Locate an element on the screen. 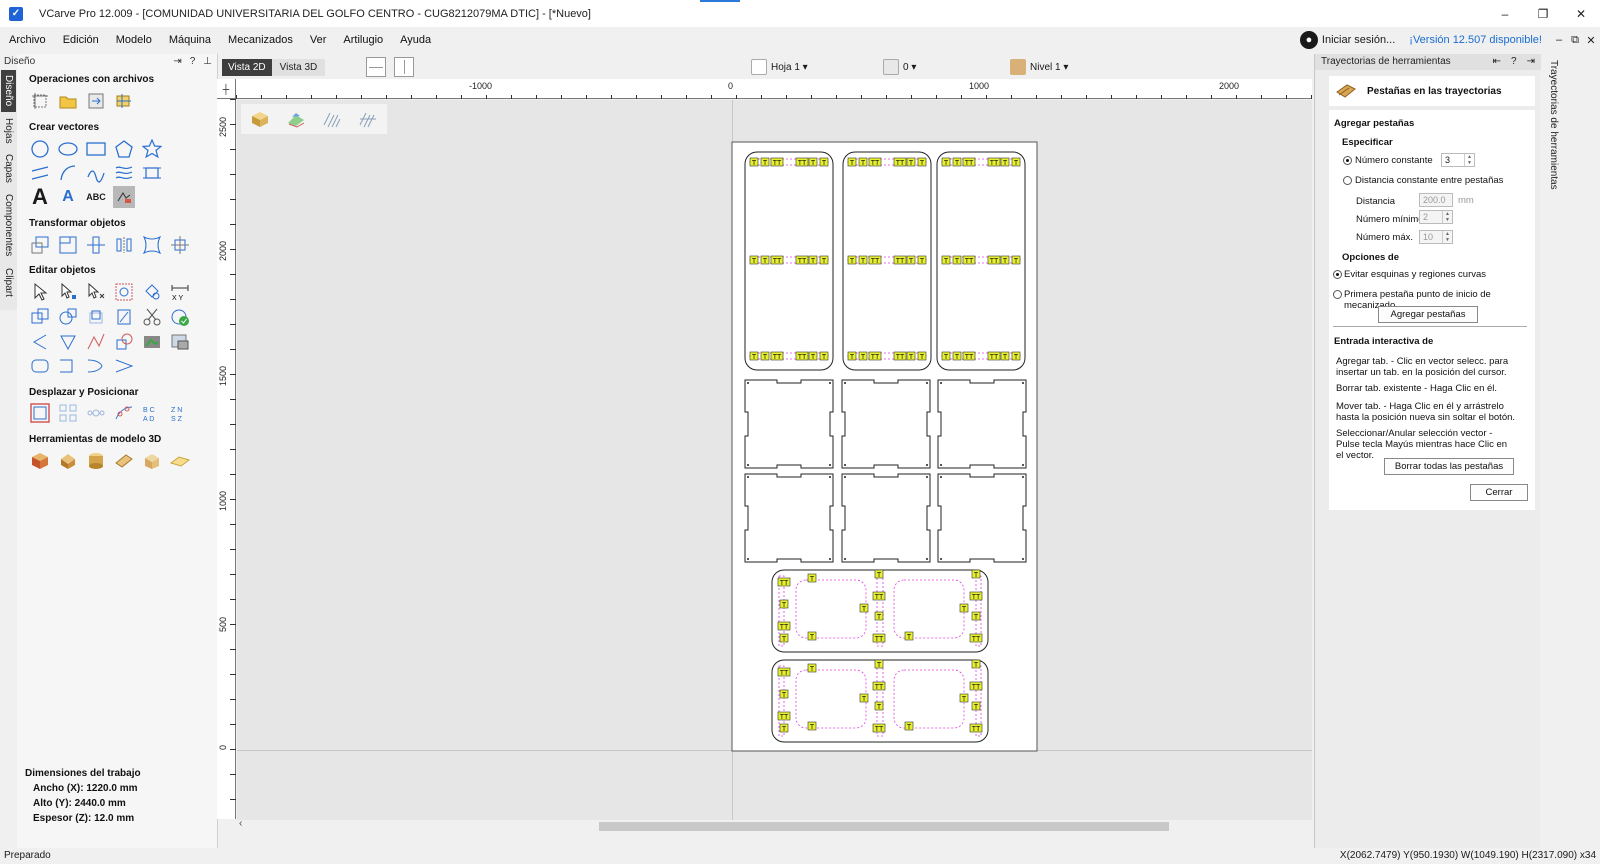 Image resolution: width=1600 pixels, height=864 pixels. menu-edicion: Edición is located at coordinates (80, 40).